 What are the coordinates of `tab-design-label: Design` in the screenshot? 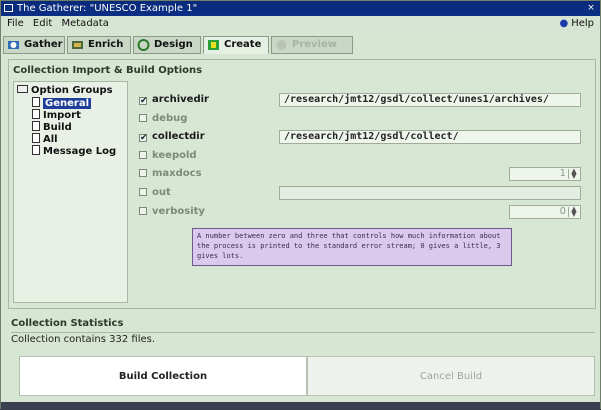 It's located at (173, 44).